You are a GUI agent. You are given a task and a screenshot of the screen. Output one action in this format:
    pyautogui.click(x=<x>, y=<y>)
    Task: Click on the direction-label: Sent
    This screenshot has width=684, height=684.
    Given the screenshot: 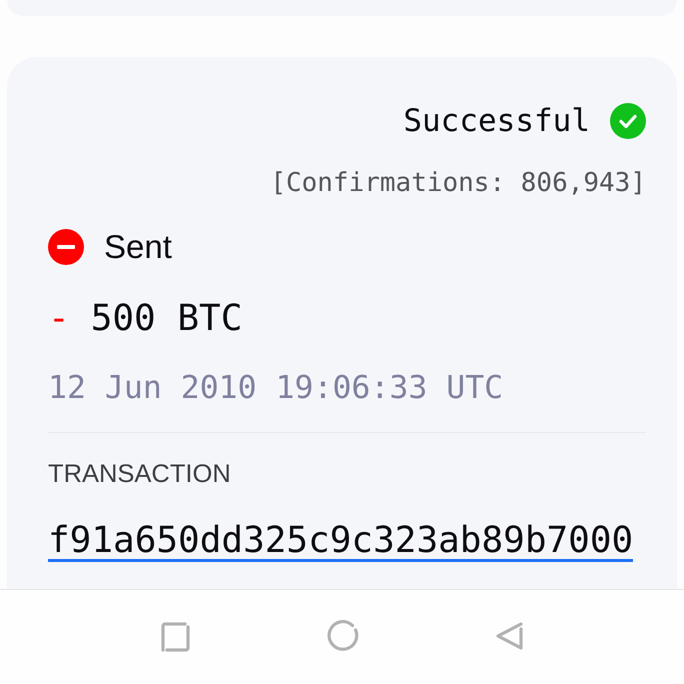 What is the action you would take?
    pyautogui.click(x=138, y=247)
    